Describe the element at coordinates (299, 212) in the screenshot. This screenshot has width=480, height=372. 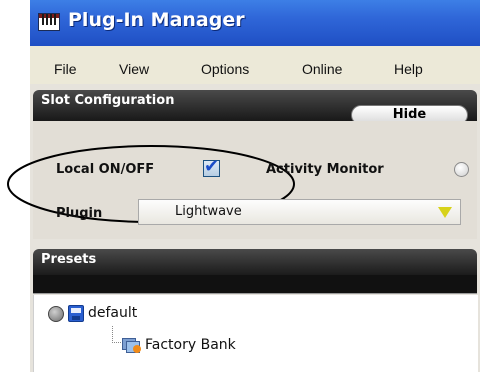
I see `plugin-select: Lightwave` at that location.